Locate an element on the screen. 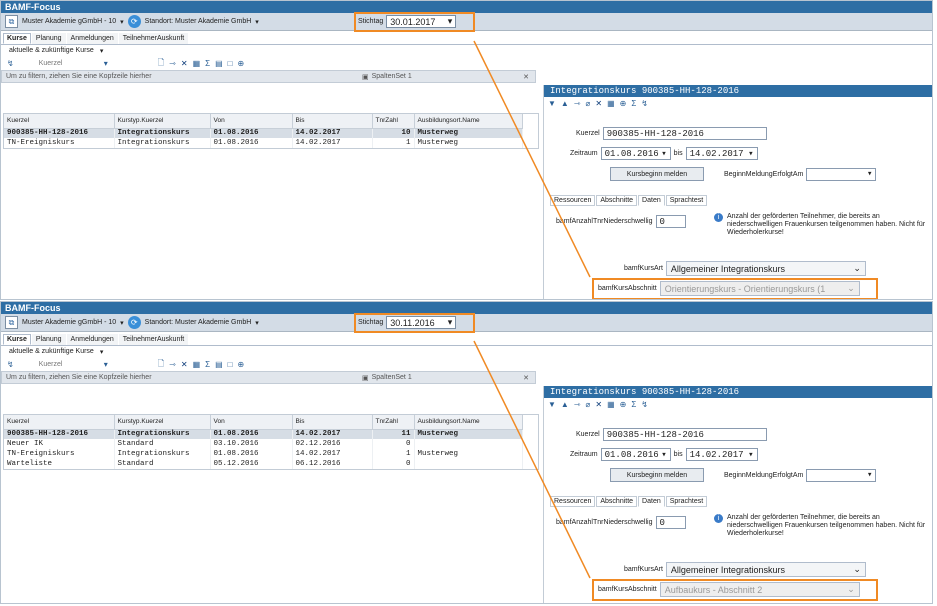  close-icon: ✕ is located at coordinates (526, 77).